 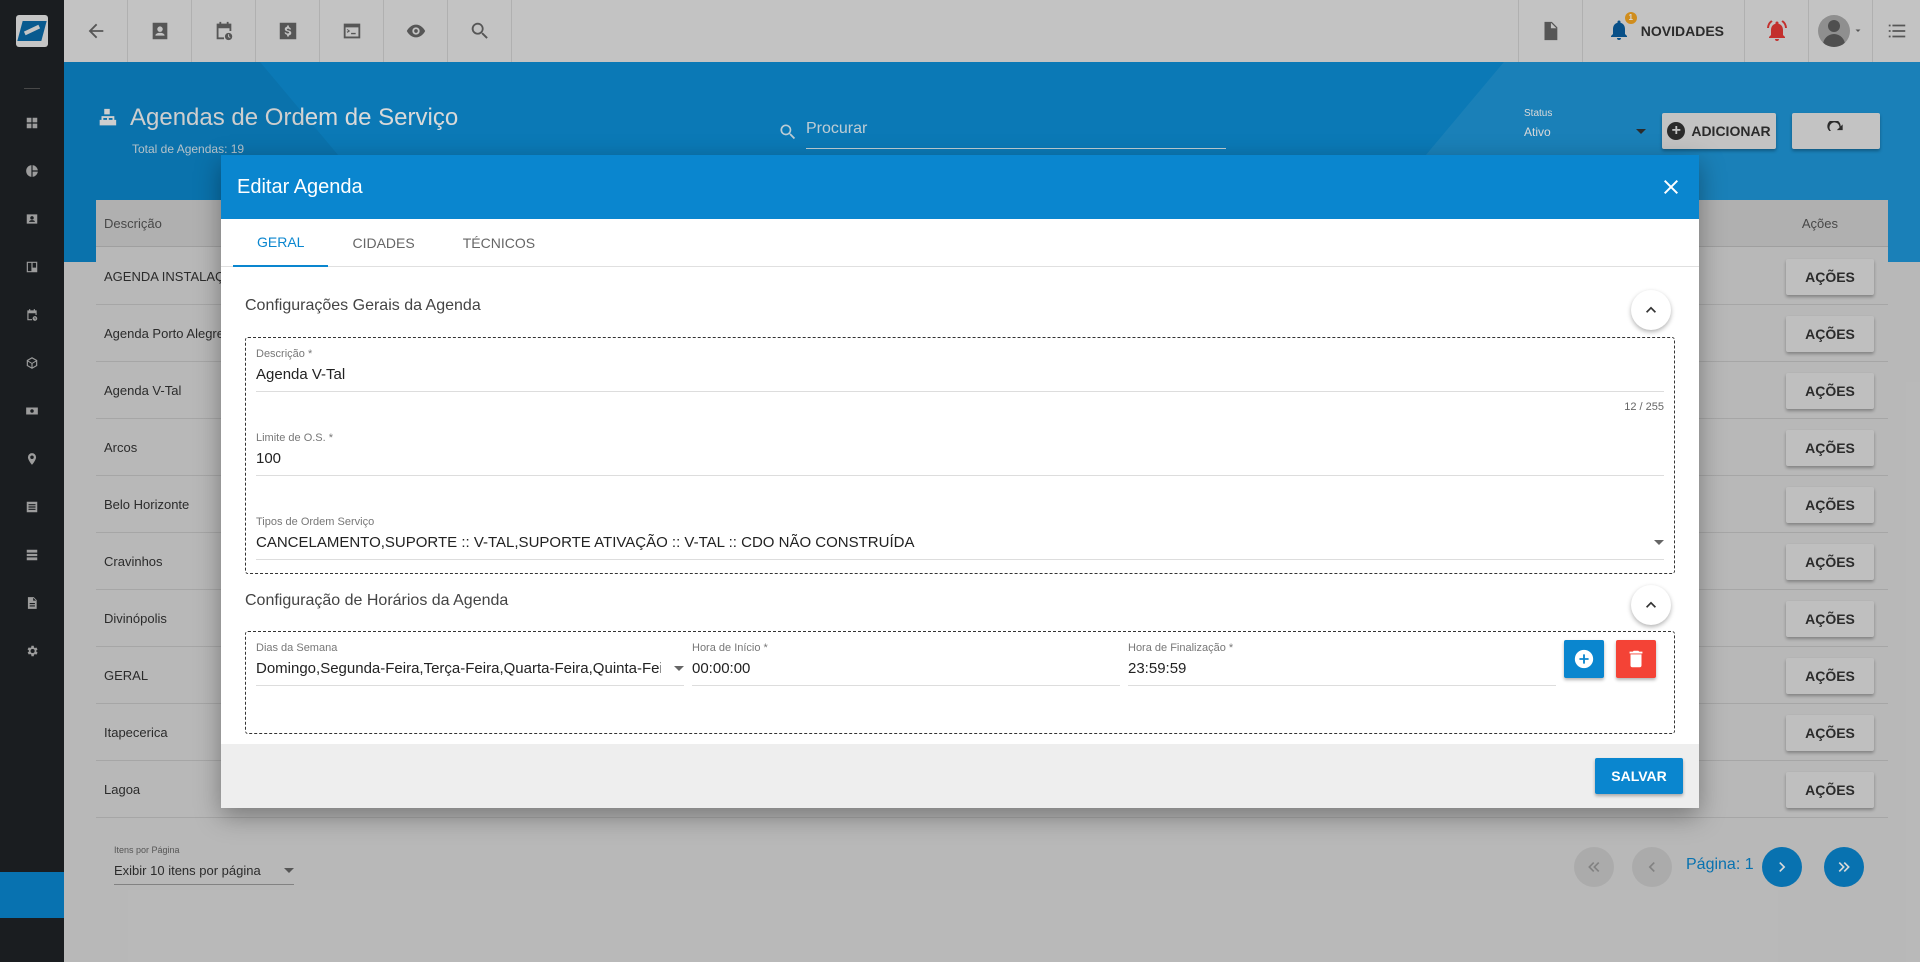 I want to click on dialog-tabs: GERAL CIDADES TÉCNICOS, so click(x=960, y=243).